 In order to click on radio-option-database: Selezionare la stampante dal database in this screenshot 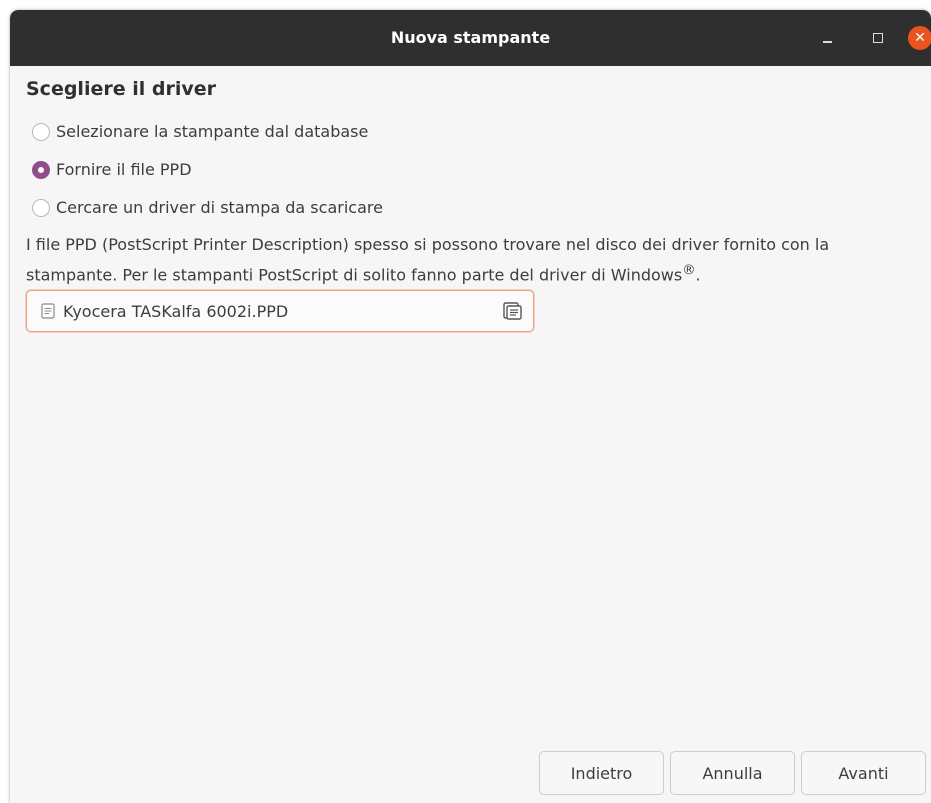, I will do `click(200, 131)`.